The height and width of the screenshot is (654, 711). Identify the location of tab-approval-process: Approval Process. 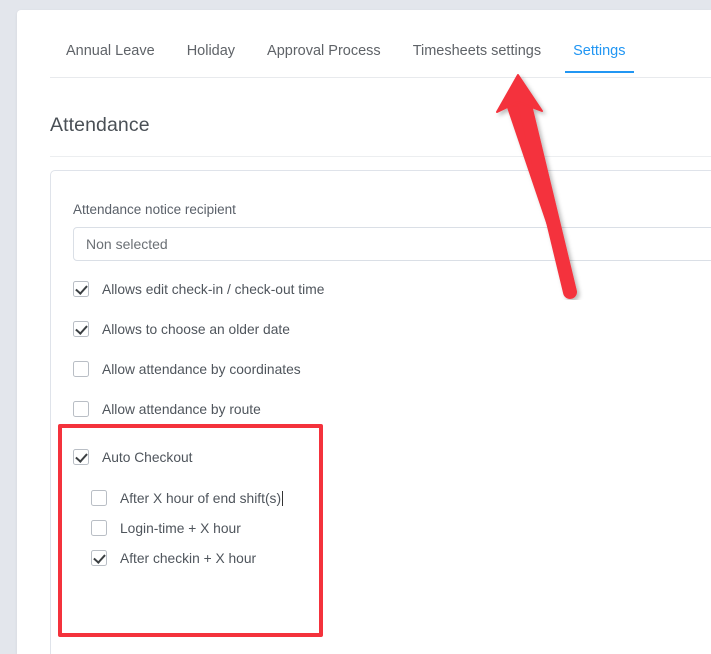
(324, 51).